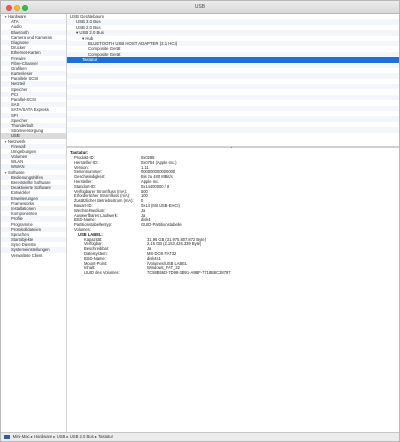 This screenshot has height=442, width=400. Describe the element at coordinates (21, 436) in the screenshot. I see `path-segment: Mini-Mac` at that location.